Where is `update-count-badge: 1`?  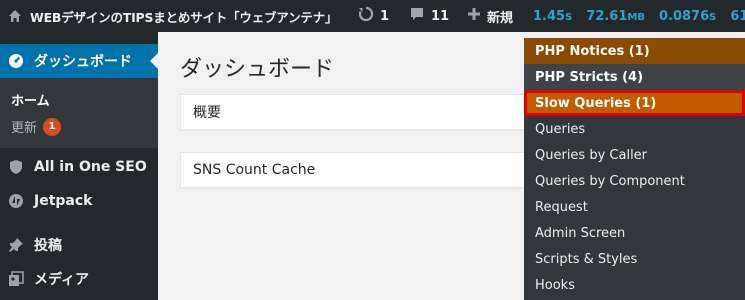
update-count-badge: 1 is located at coordinates (52, 126).